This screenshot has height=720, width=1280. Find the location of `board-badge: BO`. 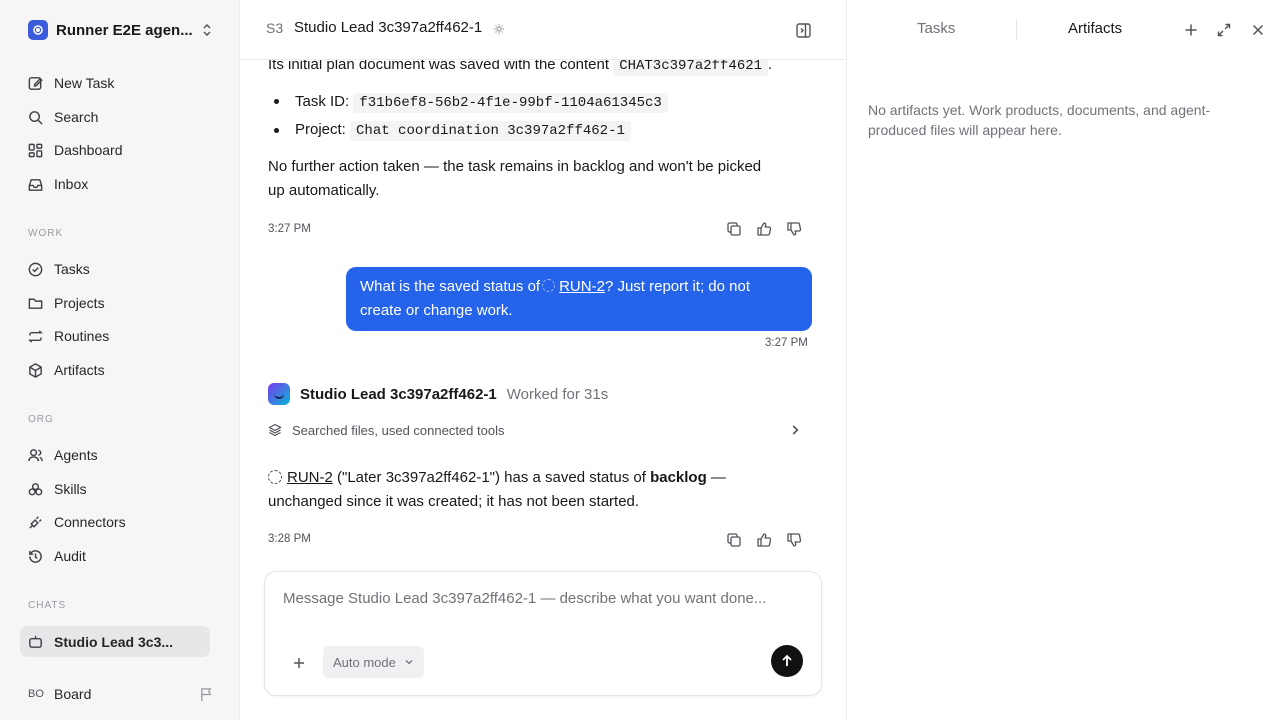

board-badge: BO is located at coordinates (36, 694).